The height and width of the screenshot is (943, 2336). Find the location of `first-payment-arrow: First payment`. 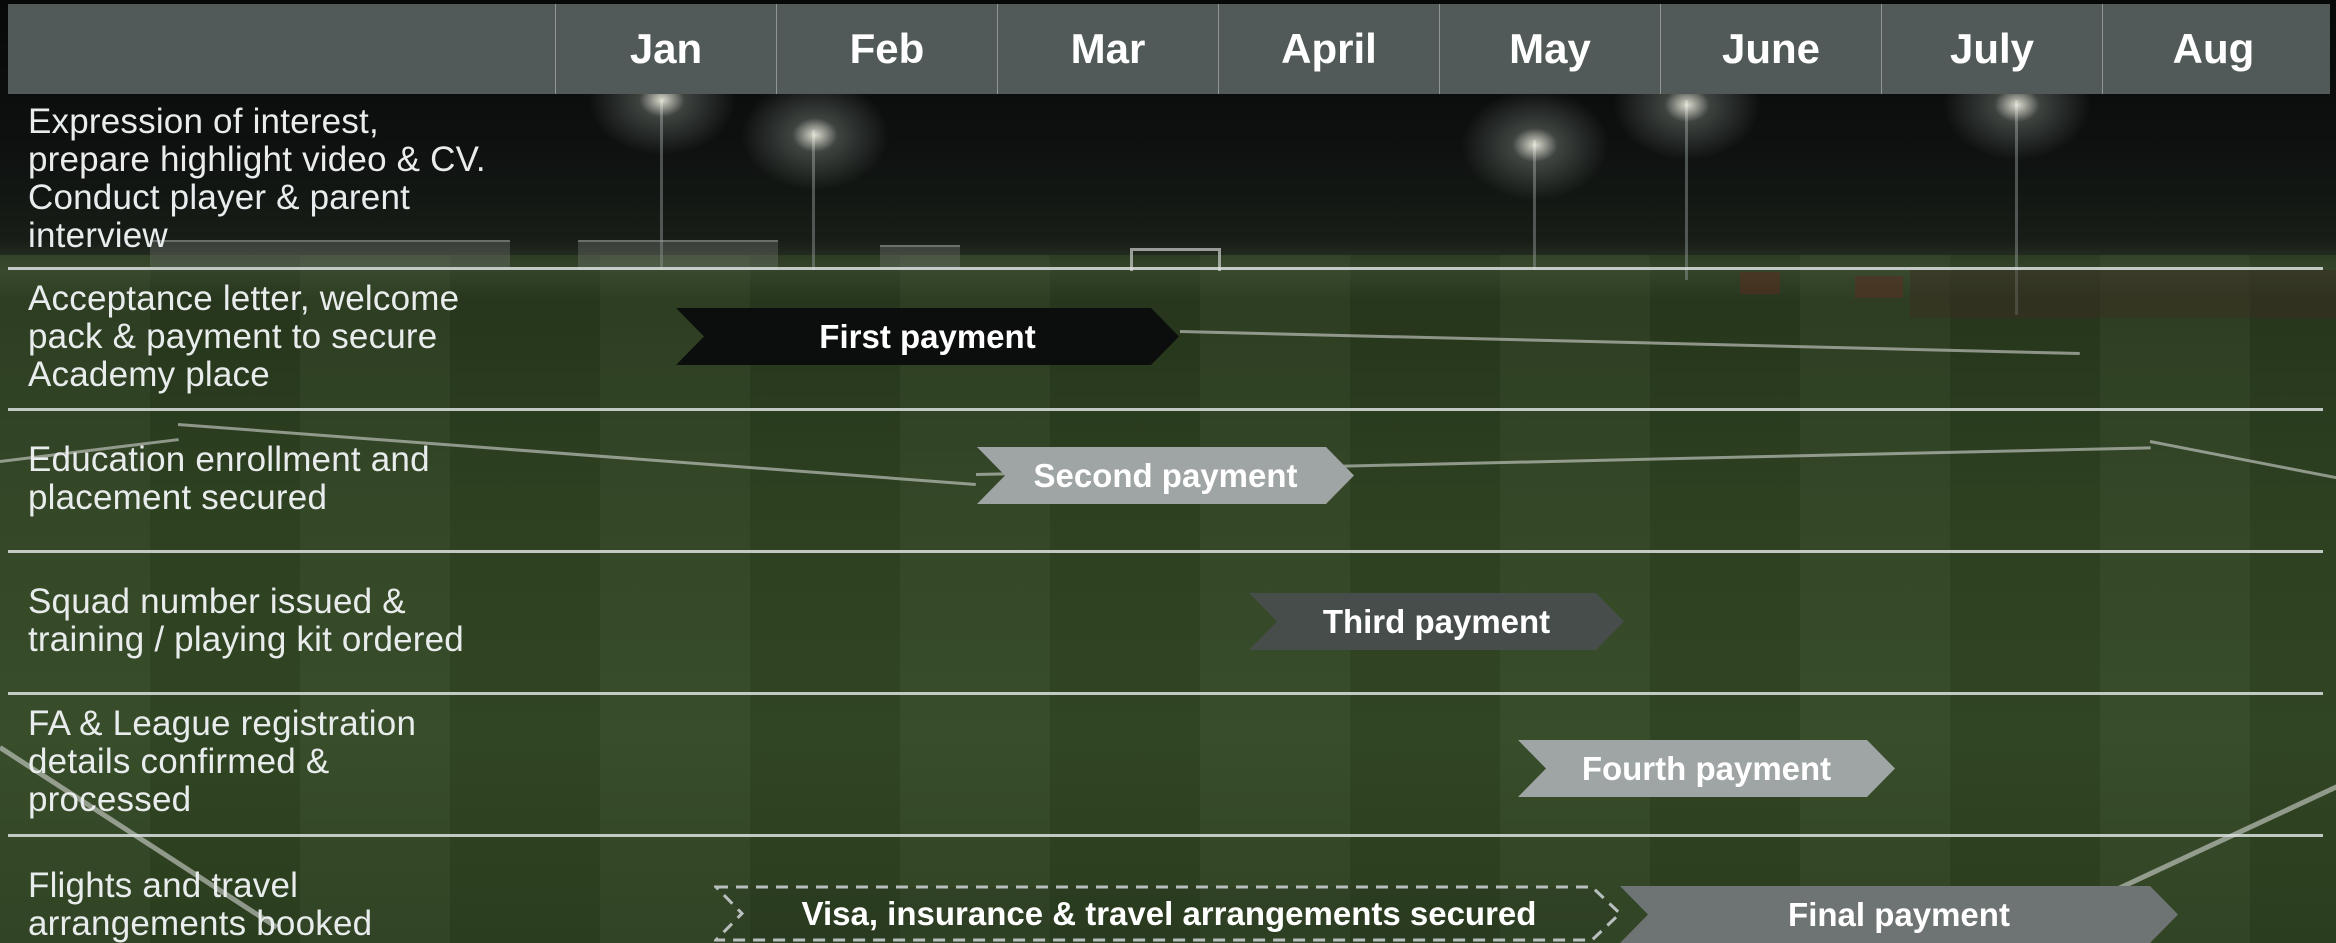

first-payment-arrow: First payment is located at coordinates (927, 336).